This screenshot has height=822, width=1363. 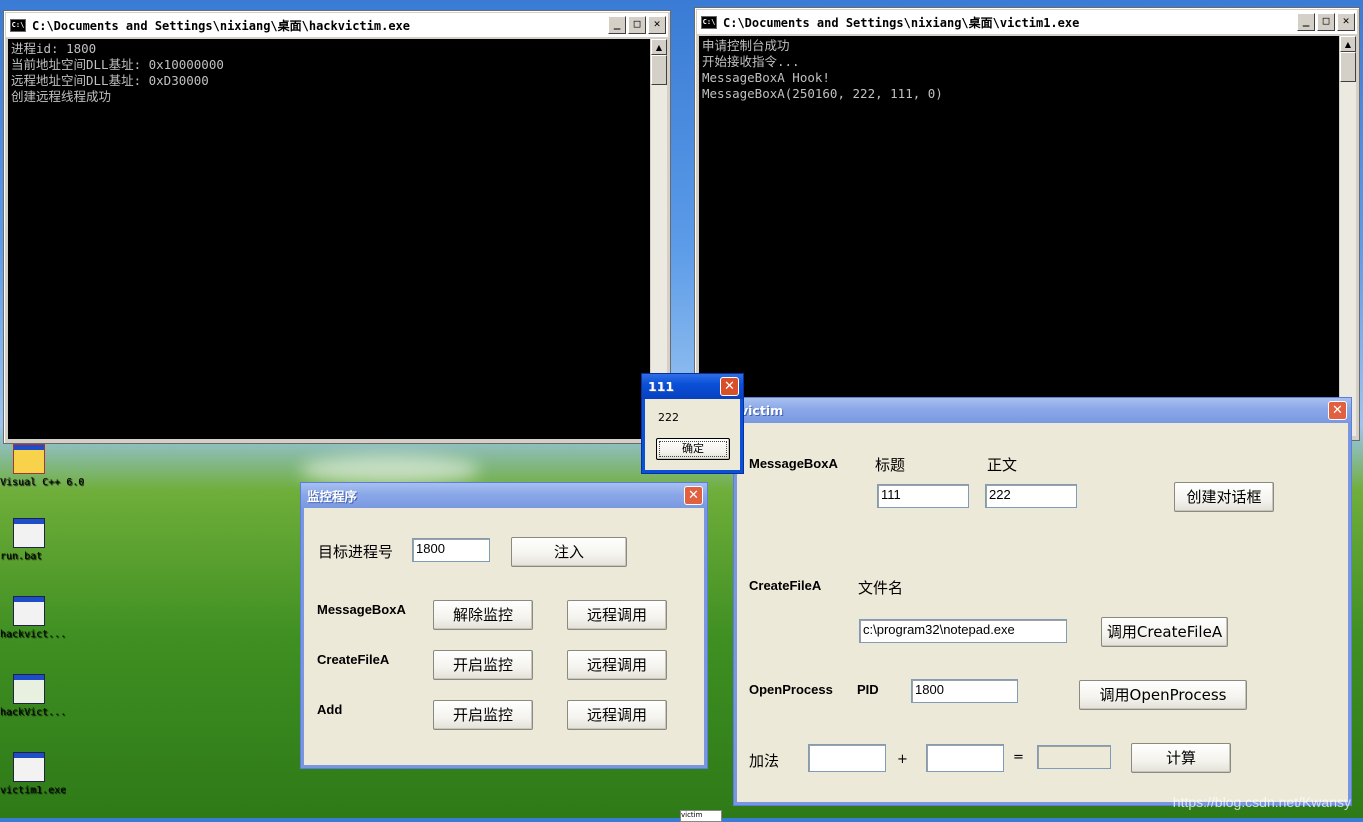 What do you see at coordinates (693, 449) in the screenshot?
I see `ok-button: 确定` at bounding box center [693, 449].